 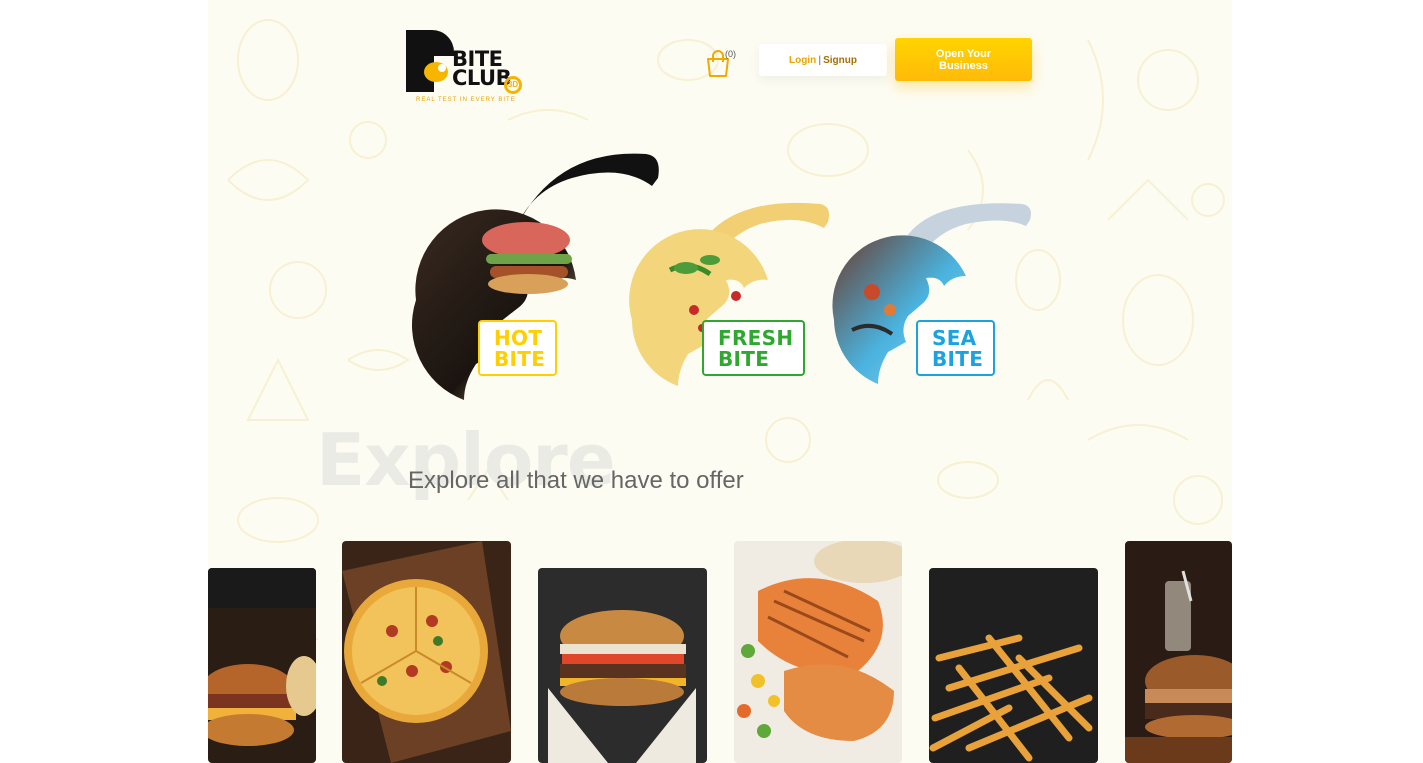 What do you see at coordinates (482, 78) in the screenshot?
I see `logo-word-line2: CLUB` at bounding box center [482, 78].